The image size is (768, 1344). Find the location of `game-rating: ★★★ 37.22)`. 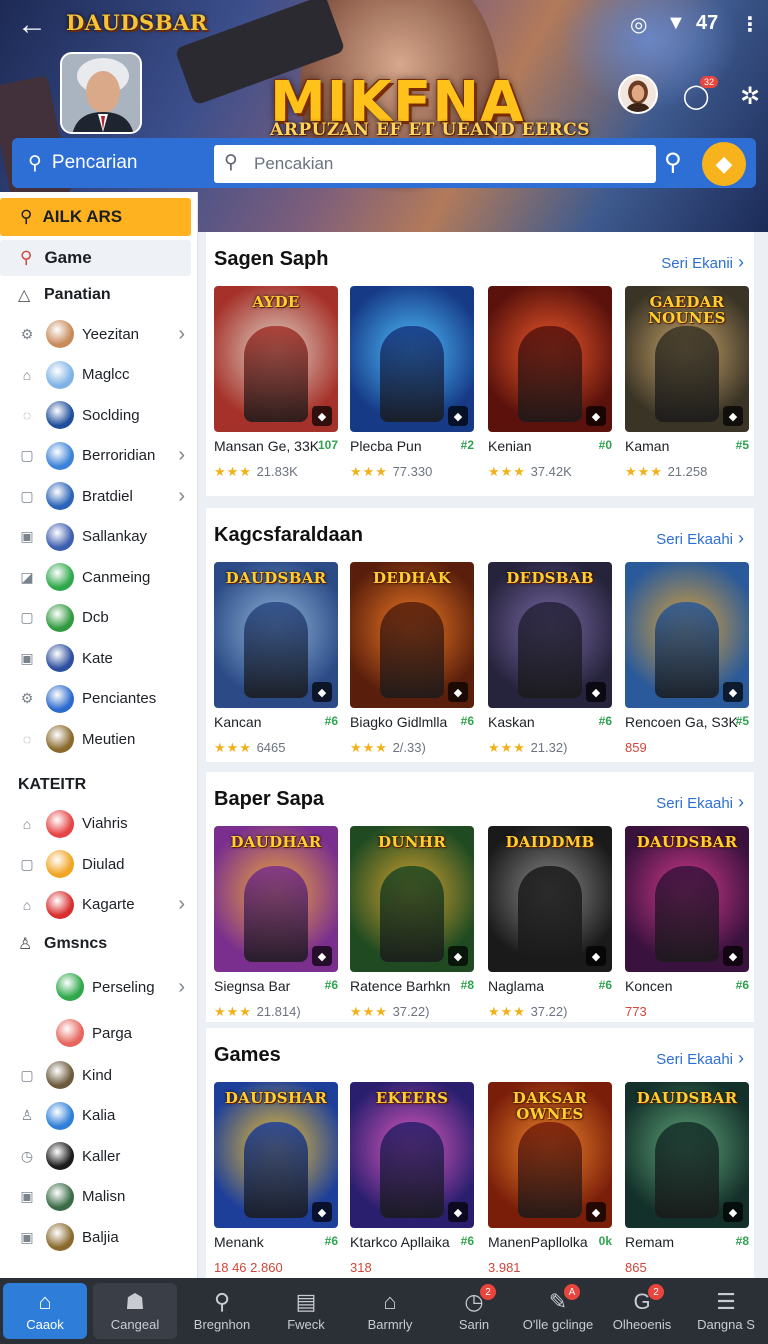

game-rating: ★★★ 37.22) is located at coordinates (389, 1012).